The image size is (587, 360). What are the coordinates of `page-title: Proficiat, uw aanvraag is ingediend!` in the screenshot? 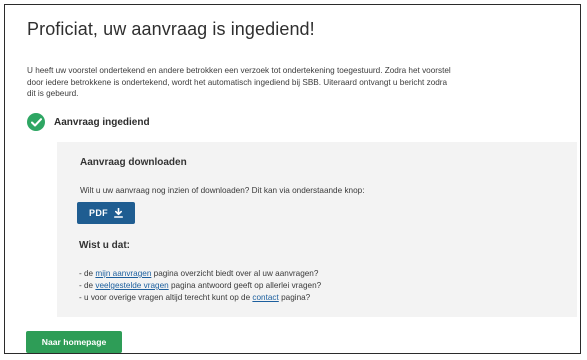 It's located at (171, 29).